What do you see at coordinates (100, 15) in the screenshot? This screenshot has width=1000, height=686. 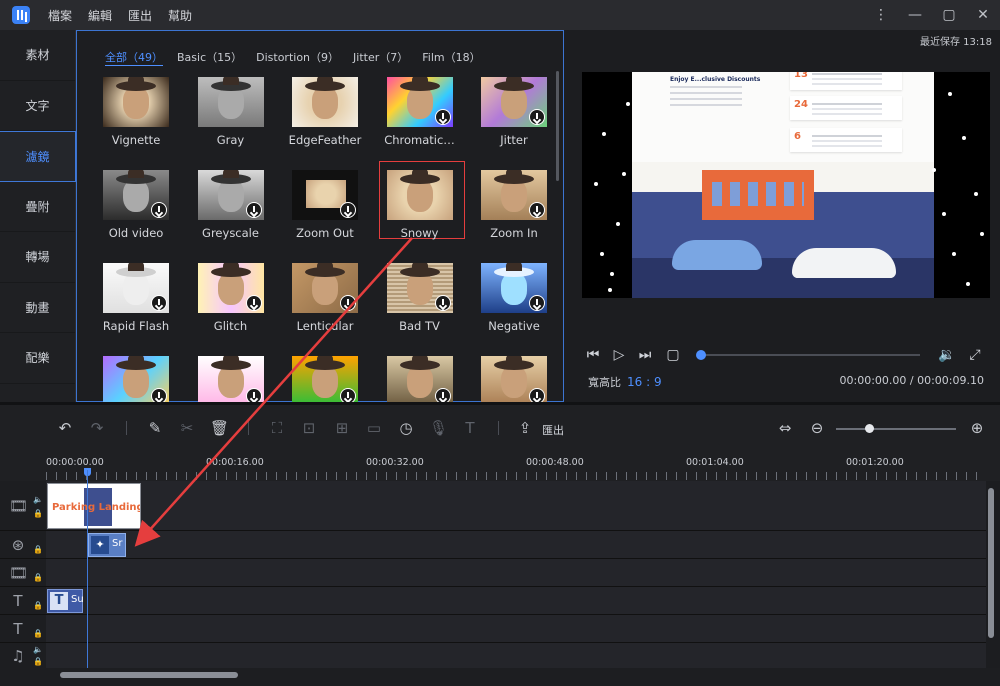 I see `menu-edit: 編輯` at bounding box center [100, 15].